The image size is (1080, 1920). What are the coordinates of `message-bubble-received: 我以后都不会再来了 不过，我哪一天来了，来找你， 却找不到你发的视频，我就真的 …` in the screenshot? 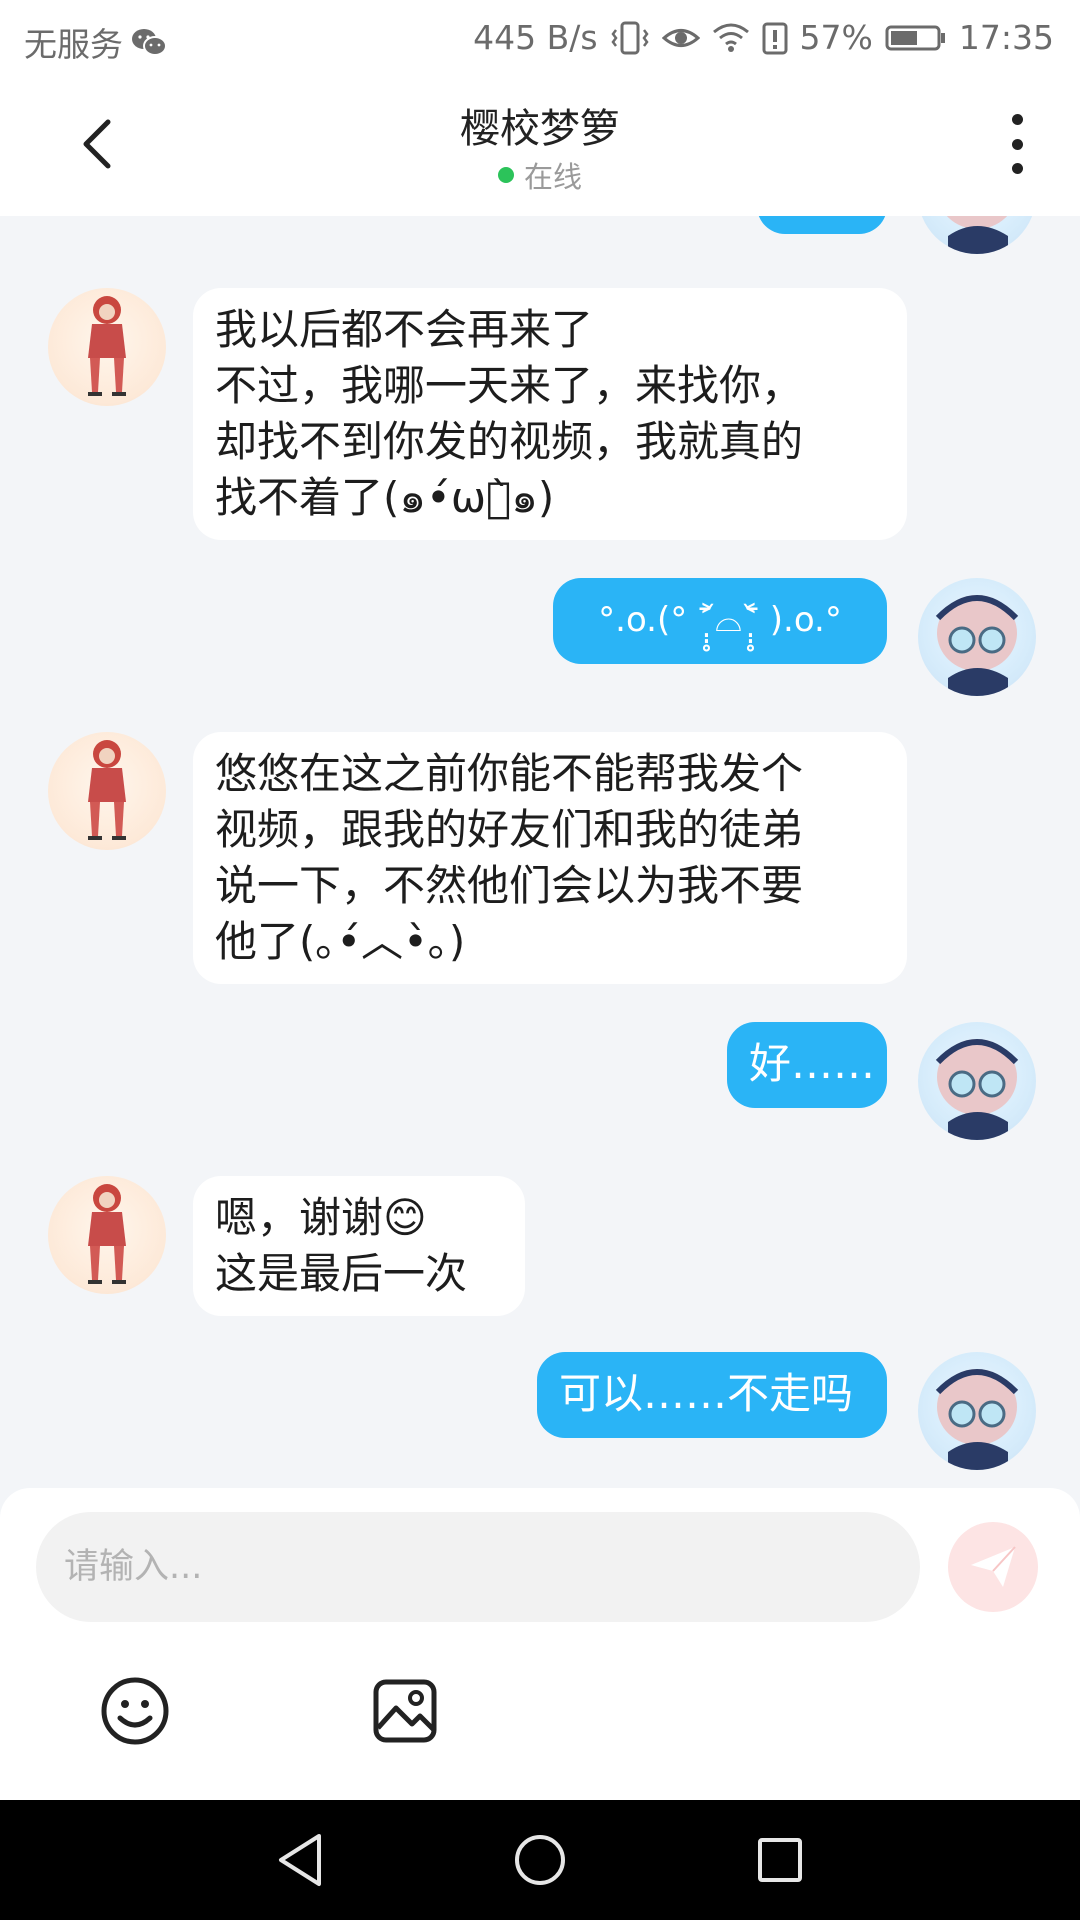 It's located at (550, 414).